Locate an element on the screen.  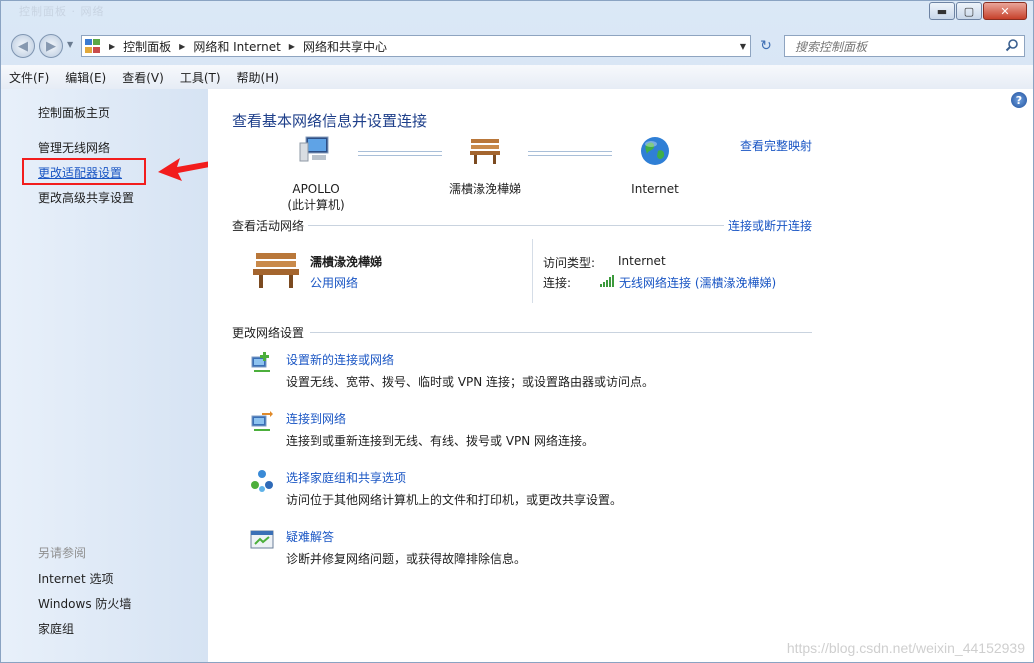
address-dropdown-icon: ▼ is located at coordinates (743, 46).